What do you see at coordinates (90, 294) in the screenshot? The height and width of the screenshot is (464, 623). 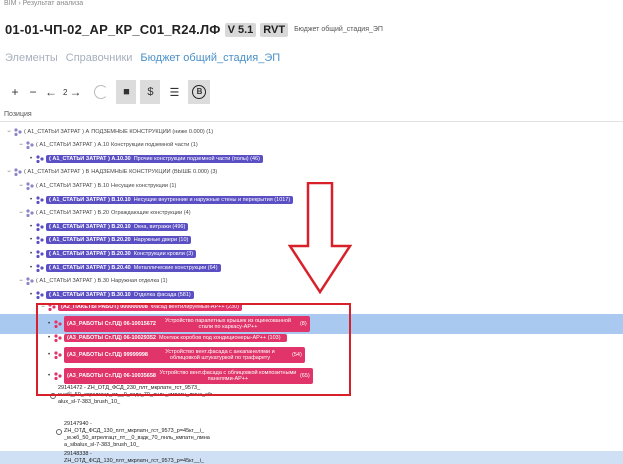 I see `cost-item-code: ( А1_СТАТЬИ ЗАТРАТ ) В.30.10` at bounding box center [90, 294].